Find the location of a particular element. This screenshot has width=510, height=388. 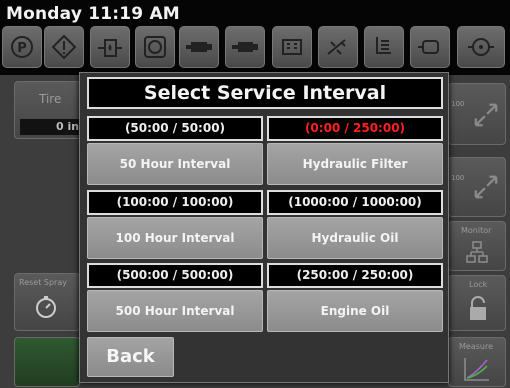

lock-button: Lock is located at coordinates (477, 303).